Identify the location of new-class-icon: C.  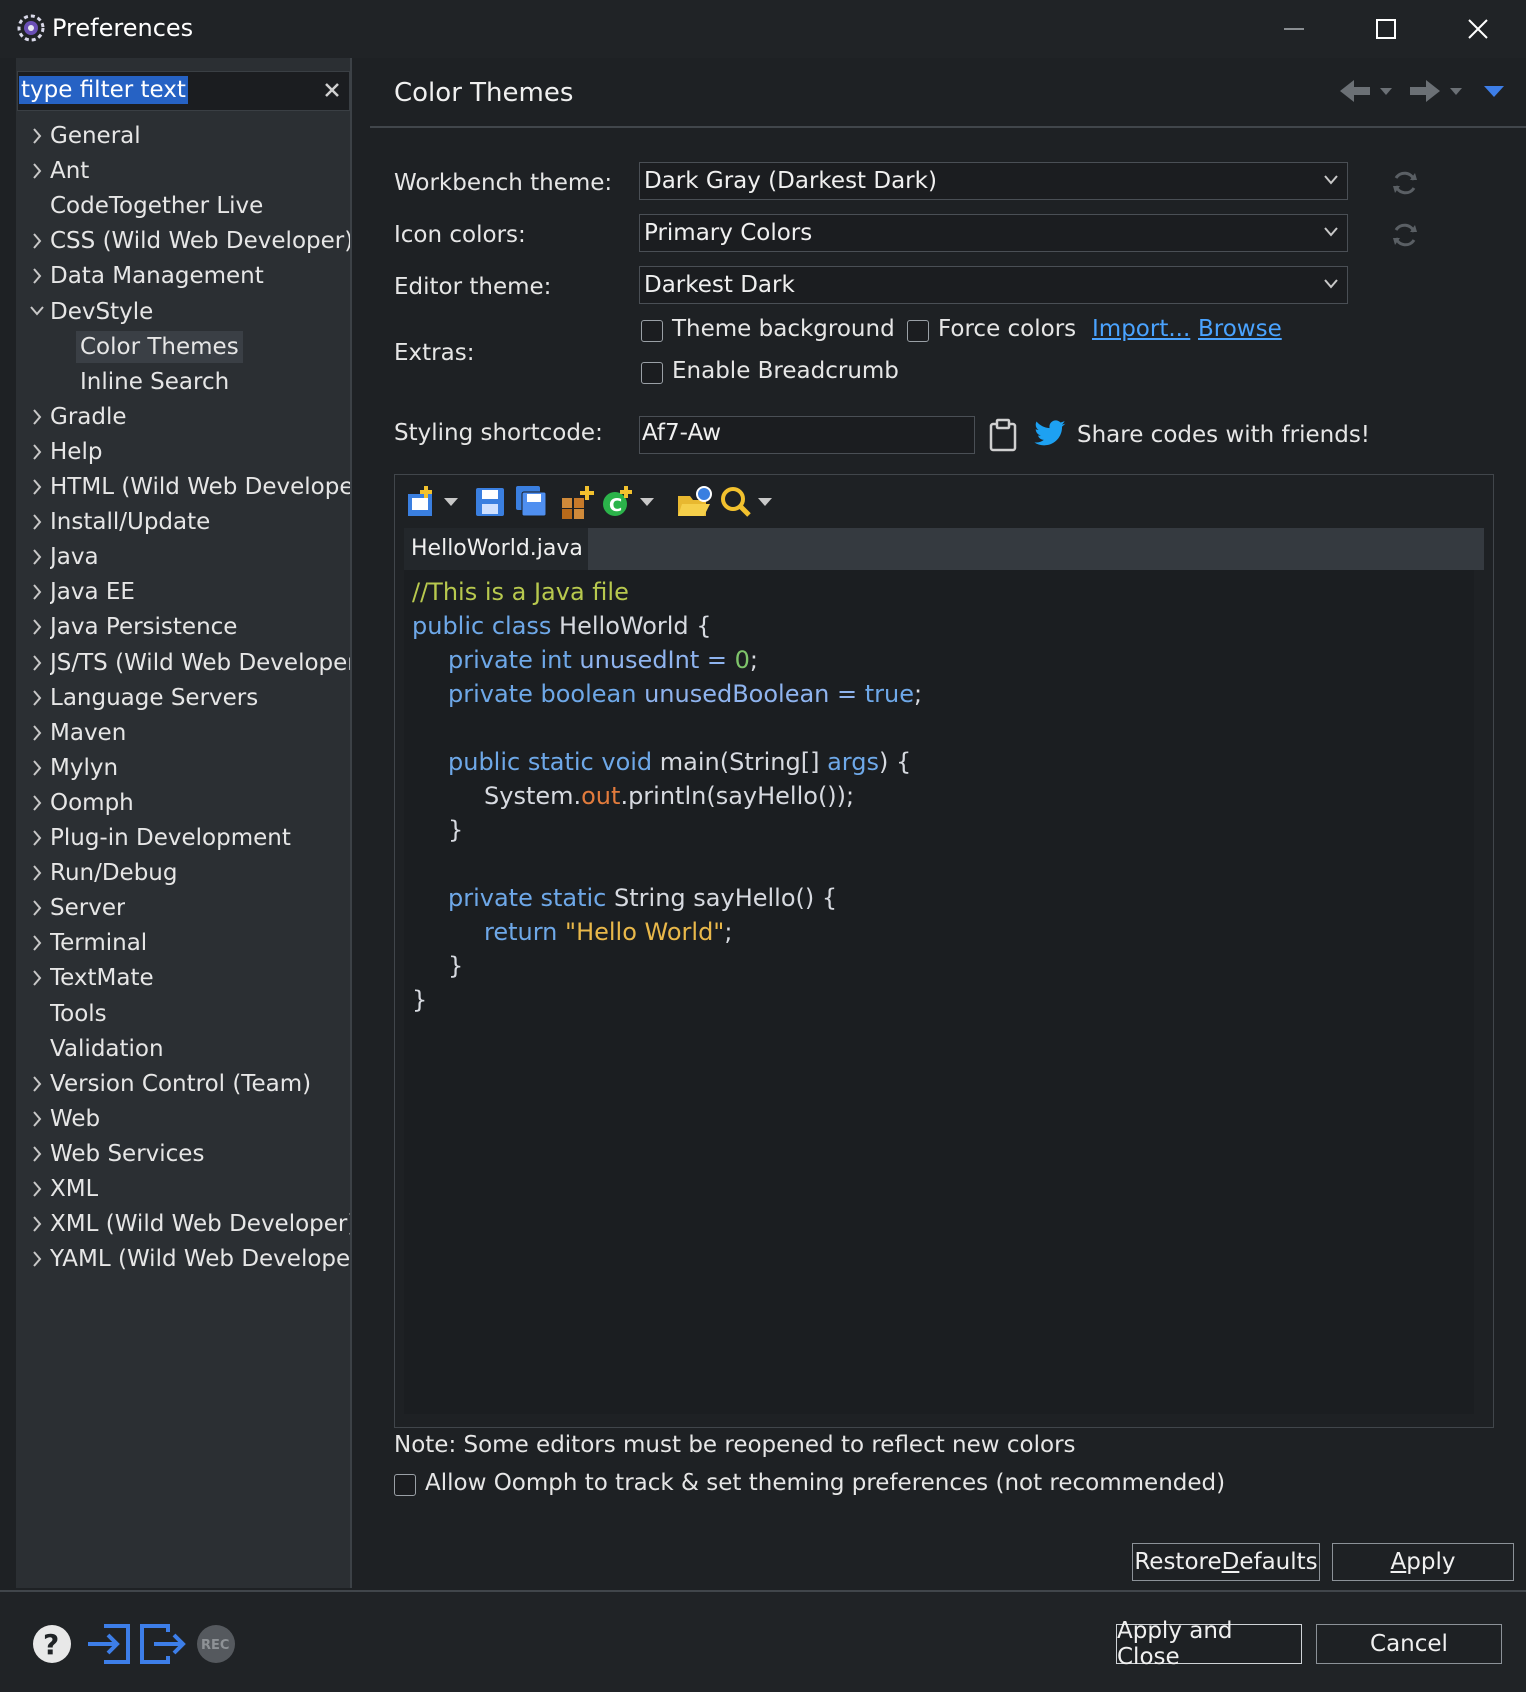
(630, 502).